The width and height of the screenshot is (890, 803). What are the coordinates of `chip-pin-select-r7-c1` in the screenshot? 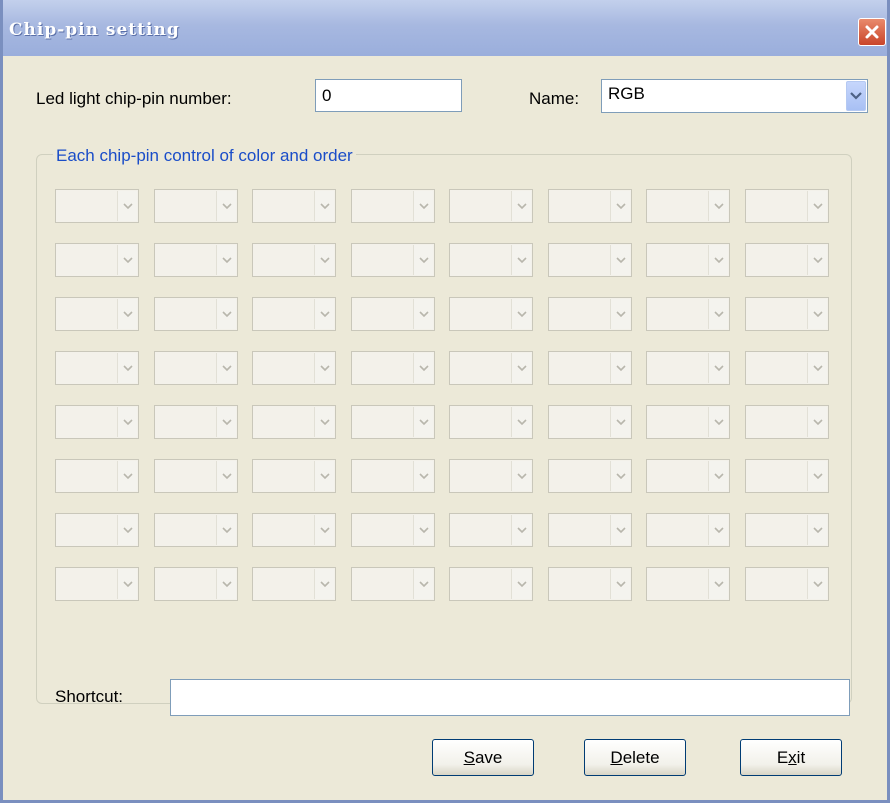 It's located at (97, 530).